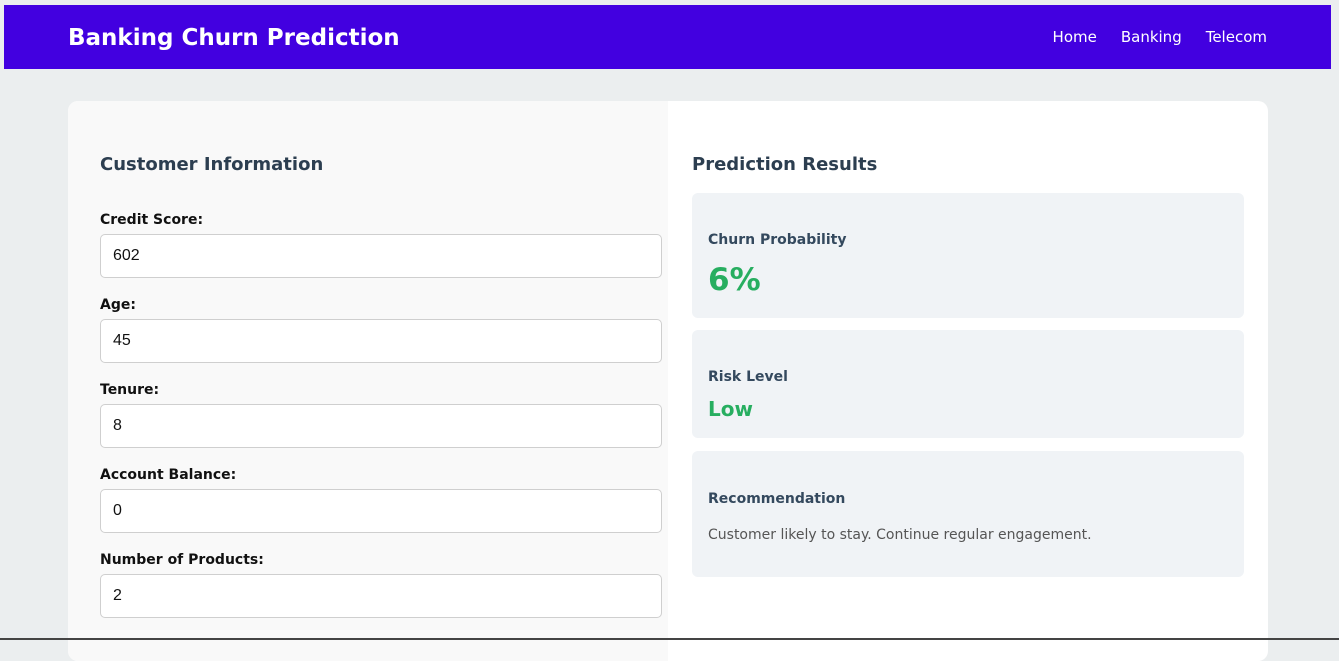 The image size is (1339, 661). Describe the element at coordinates (1075, 37) in the screenshot. I see `nav-link-home: Home` at that location.